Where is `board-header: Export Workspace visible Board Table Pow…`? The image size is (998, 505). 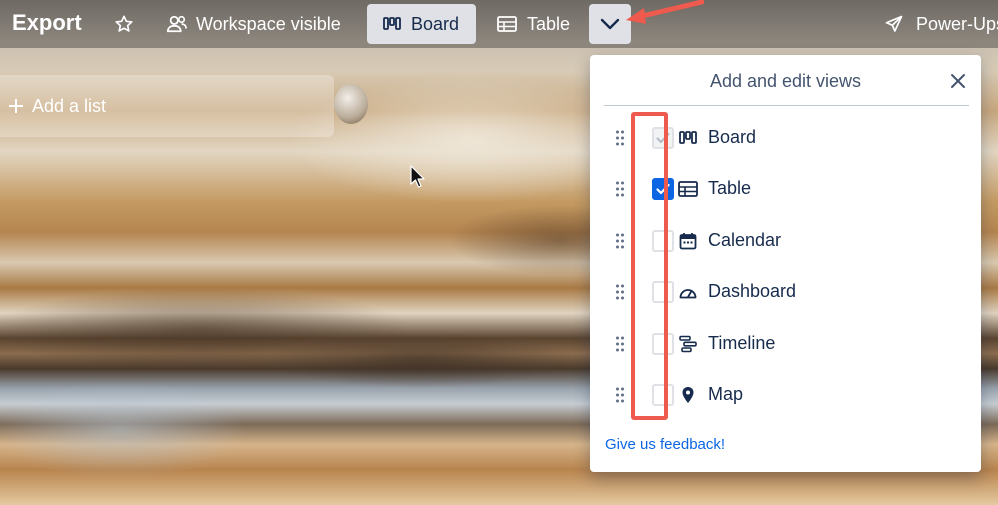 board-header: Export Workspace visible Board Table Pow… is located at coordinates (499, 24).